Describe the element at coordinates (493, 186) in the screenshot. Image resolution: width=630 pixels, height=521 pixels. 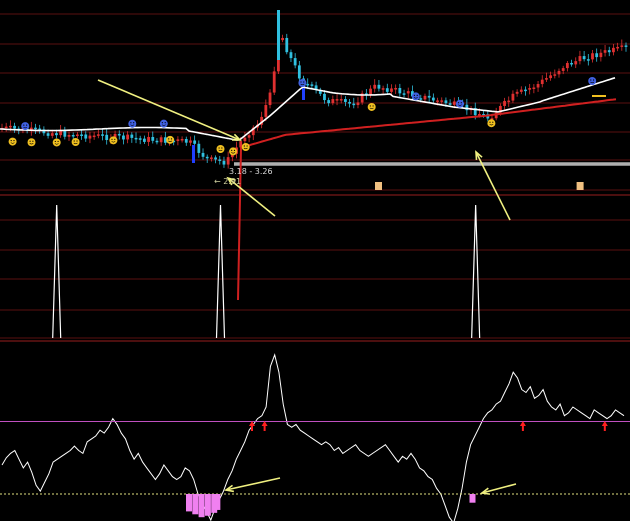
I see `annotation-arrow-line` at that location.